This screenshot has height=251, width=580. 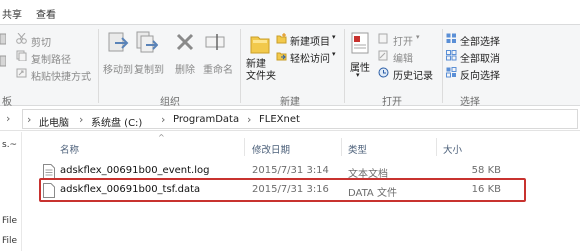 I want to click on highlight-box, so click(x=282, y=190).